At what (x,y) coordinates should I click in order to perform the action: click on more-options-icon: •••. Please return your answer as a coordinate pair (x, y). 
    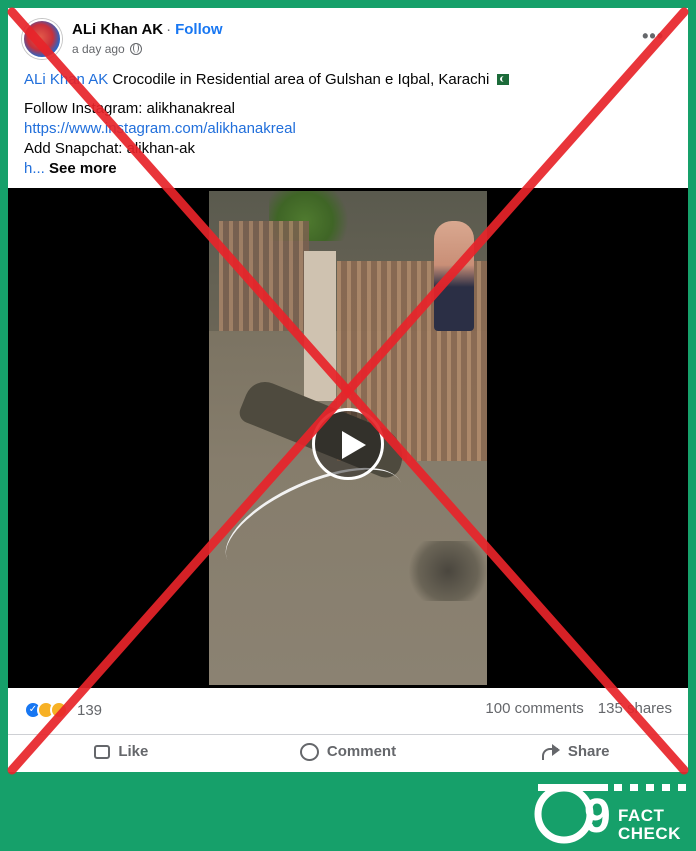
    Looking at the image, I should click on (653, 36).